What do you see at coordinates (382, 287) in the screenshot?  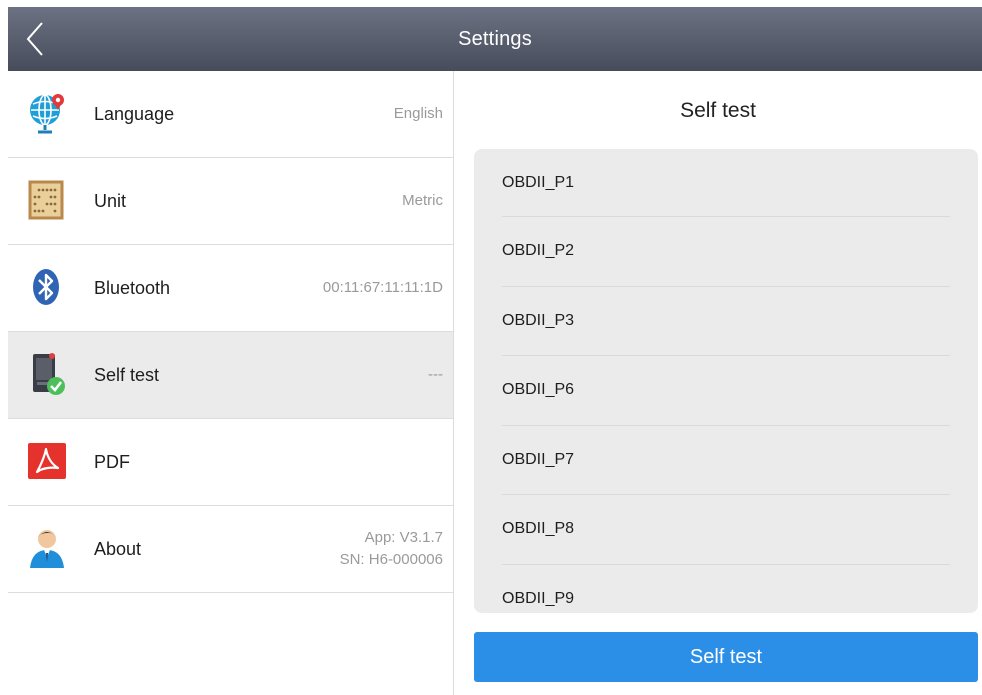 I see `settings-item-value: 00:11:67:11:11:1D` at bounding box center [382, 287].